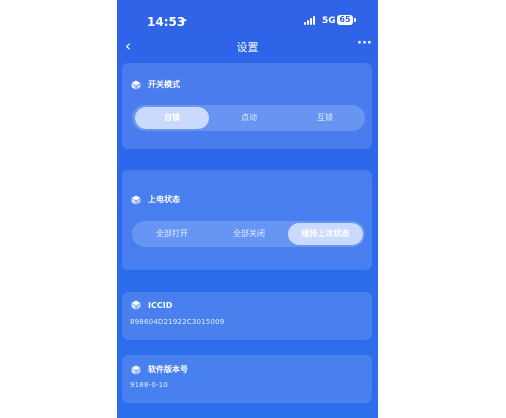 The height and width of the screenshot is (418, 506). I want to click on iccid-card: ICCID 898604D21922C3015009, so click(247, 316).